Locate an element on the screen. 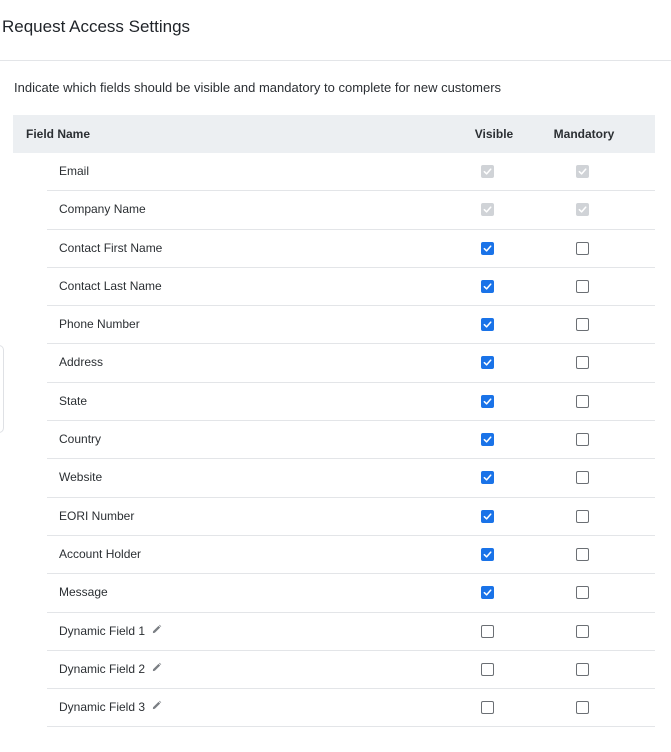 The image size is (671, 752). field-label: Company Name is located at coordinates (102, 209).